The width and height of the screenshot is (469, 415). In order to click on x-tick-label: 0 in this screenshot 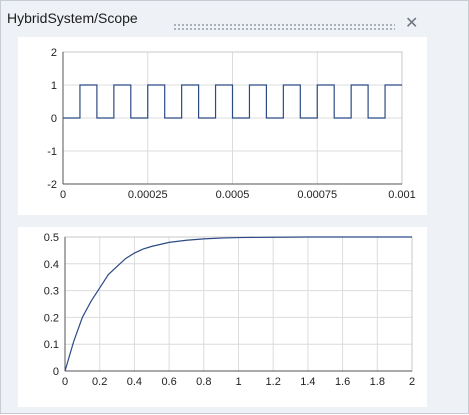, I will do `click(65, 382)`.